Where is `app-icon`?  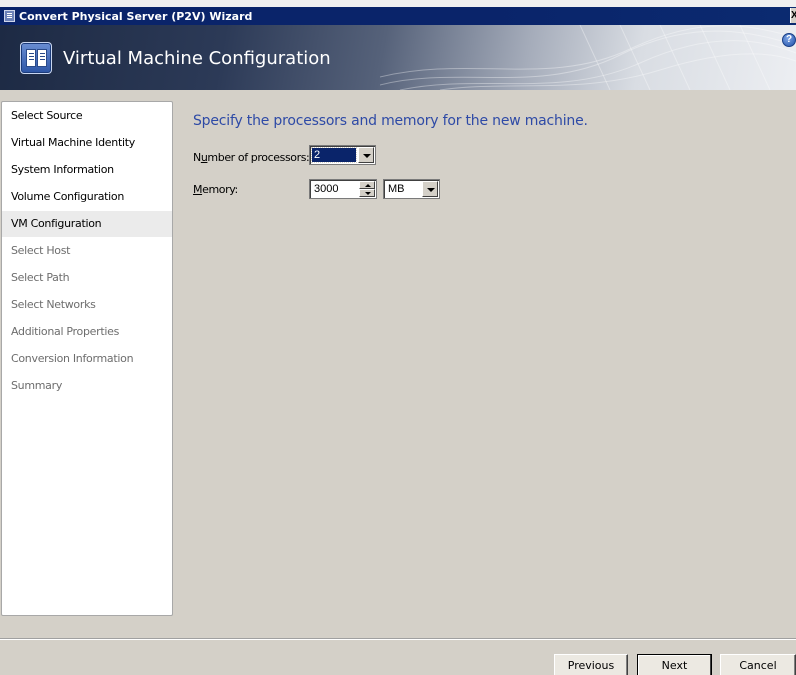
app-icon is located at coordinates (9, 16).